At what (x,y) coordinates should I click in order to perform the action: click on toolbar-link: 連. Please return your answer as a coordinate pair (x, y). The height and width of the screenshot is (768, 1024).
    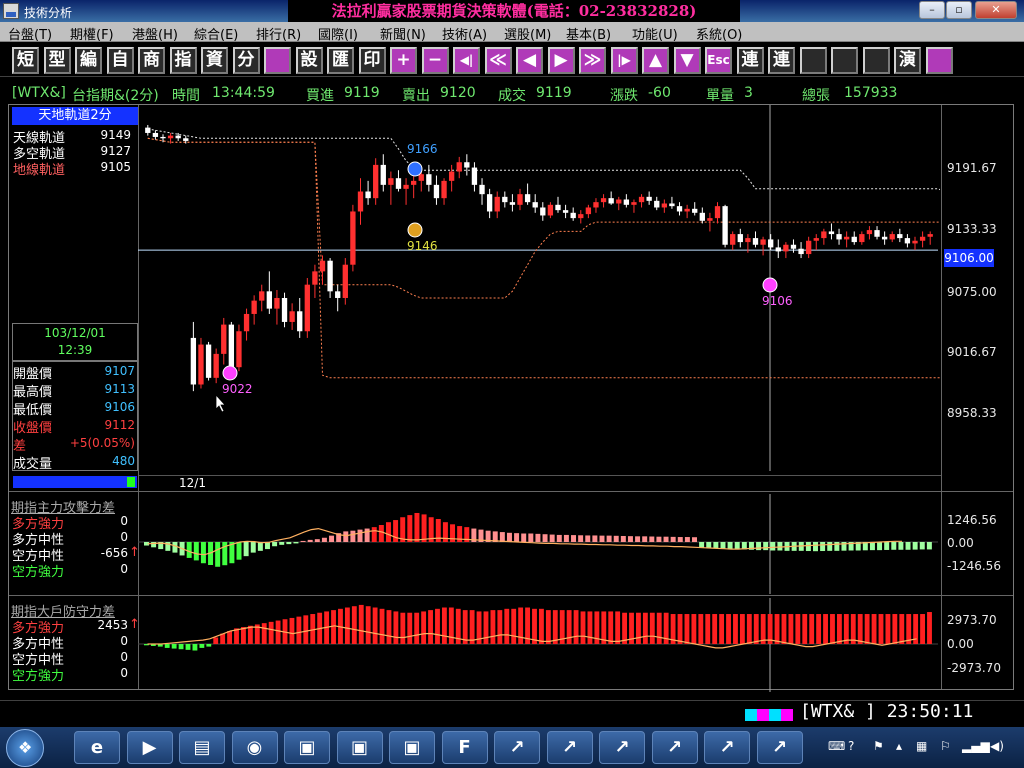
    Looking at the image, I should click on (750, 60).